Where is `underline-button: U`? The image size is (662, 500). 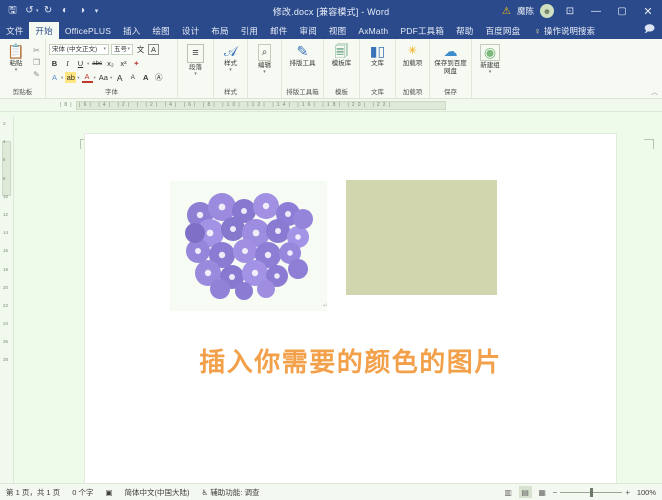 underline-button: U is located at coordinates (80, 63).